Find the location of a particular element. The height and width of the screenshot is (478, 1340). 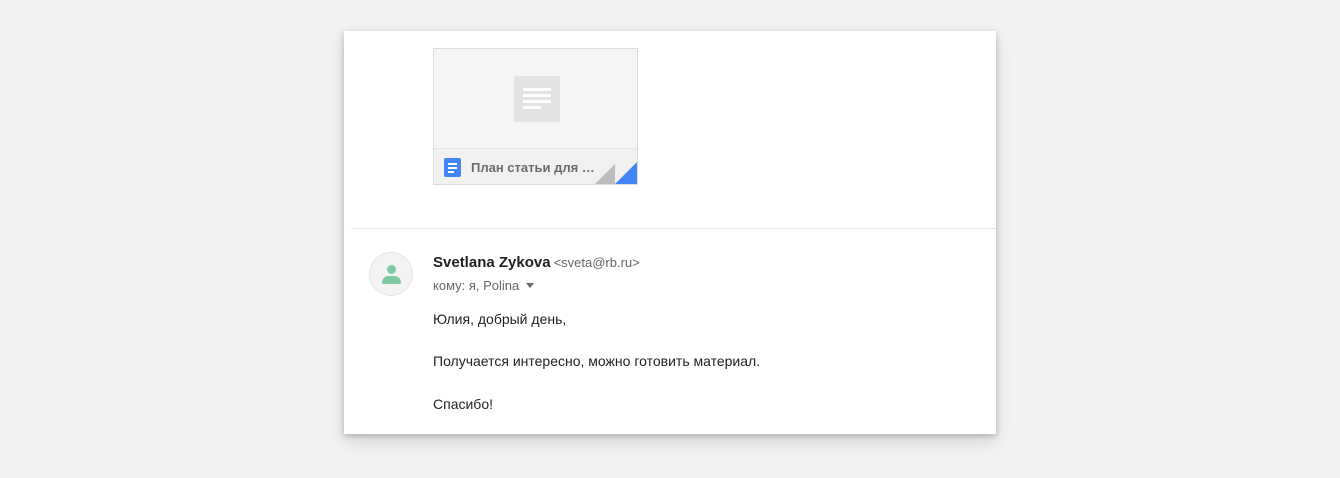

message-body-line: Юлия, добрый день, is located at coordinates (500, 319).